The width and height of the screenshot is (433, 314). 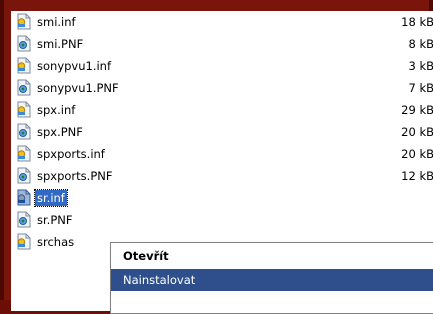 I want to click on file-row: spxports.inf 20 kB, so click(x=222, y=154).